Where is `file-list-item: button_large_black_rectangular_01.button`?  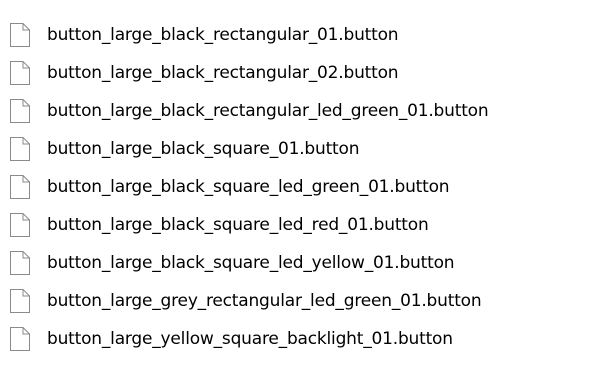 file-list-item: button_large_black_rectangular_01.button is located at coordinates (303, 35).